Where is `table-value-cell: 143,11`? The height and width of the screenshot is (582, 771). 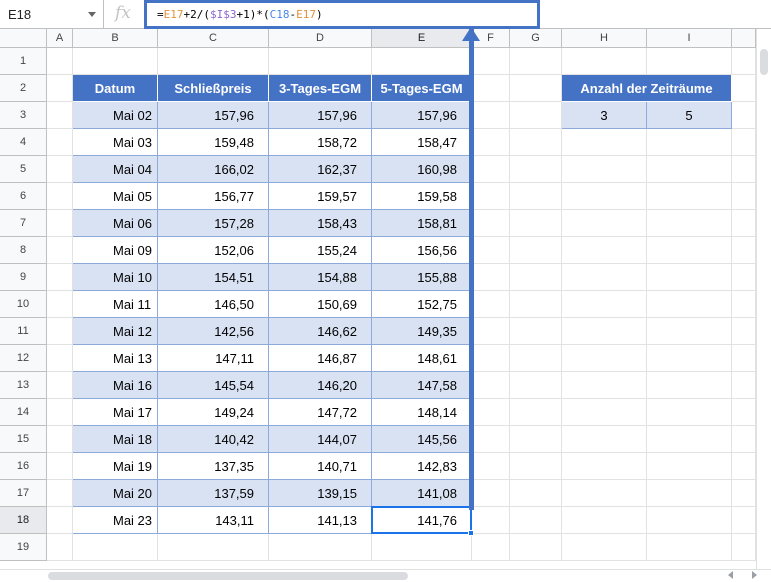 table-value-cell: 143,11 is located at coordinates (213, 520).